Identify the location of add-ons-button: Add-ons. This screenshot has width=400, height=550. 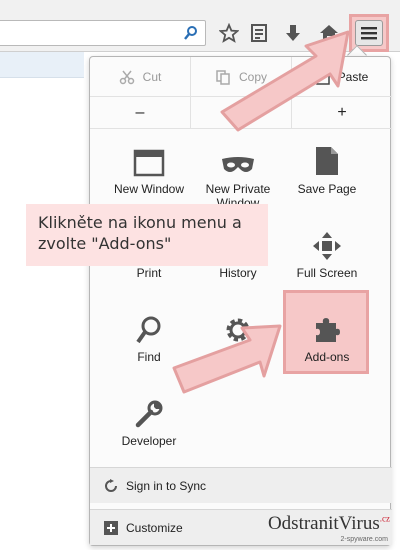
(327, 335).